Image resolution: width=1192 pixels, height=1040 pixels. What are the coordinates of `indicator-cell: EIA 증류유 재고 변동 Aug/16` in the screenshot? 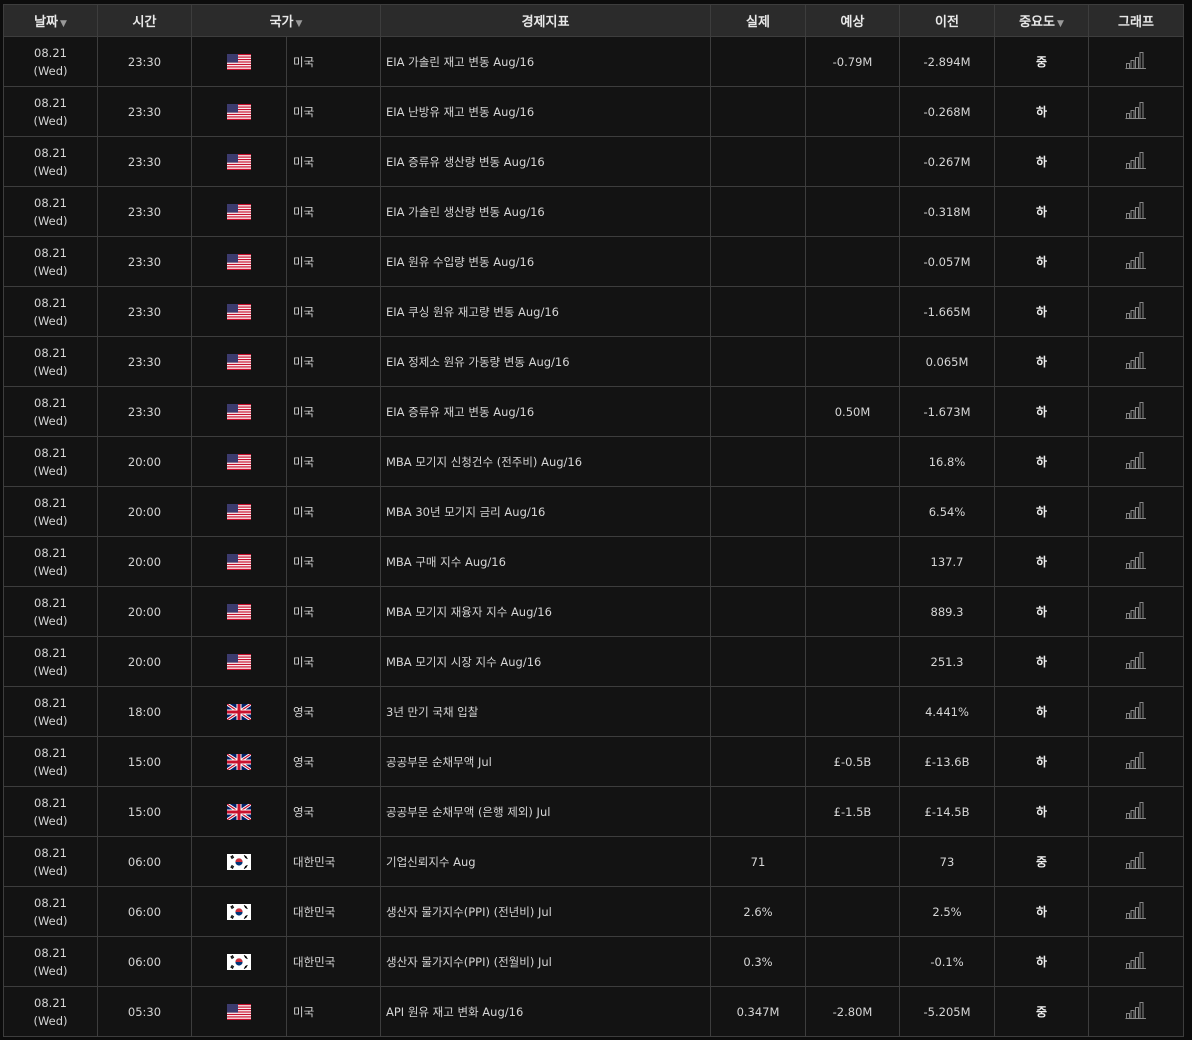 It's located at (545, 411).